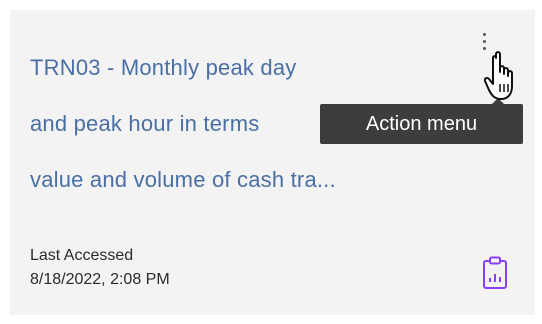 The width and height of the screenshot is (542, 324). What do you see at coordinates (421, 124) in the screenshot?
I see `action-menu-tooltip: Action menu` at bounding box center [421, 124].